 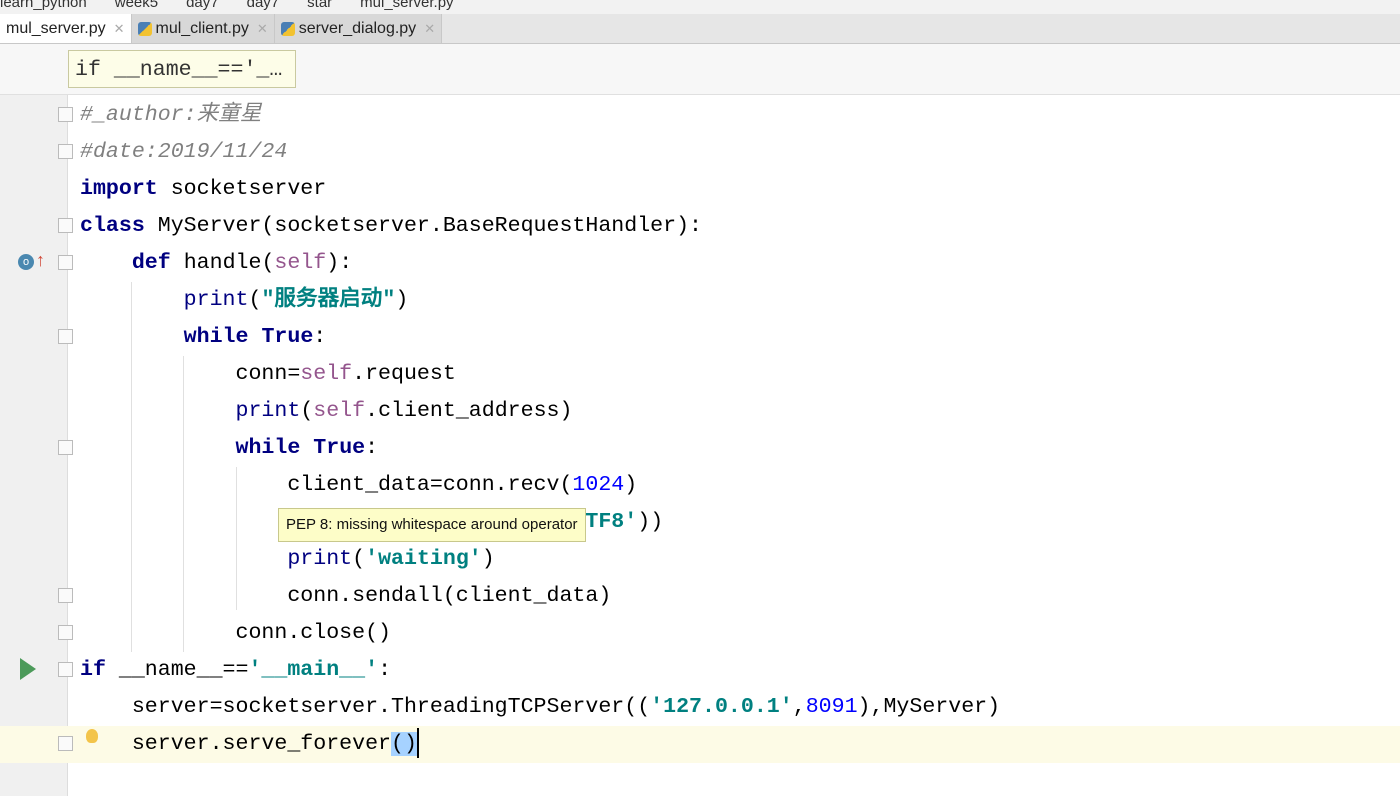 What do you see at coordinates (313, 670) in the screenshot?
I see `code-token: '__main__'` at bounding box center [313, 670].